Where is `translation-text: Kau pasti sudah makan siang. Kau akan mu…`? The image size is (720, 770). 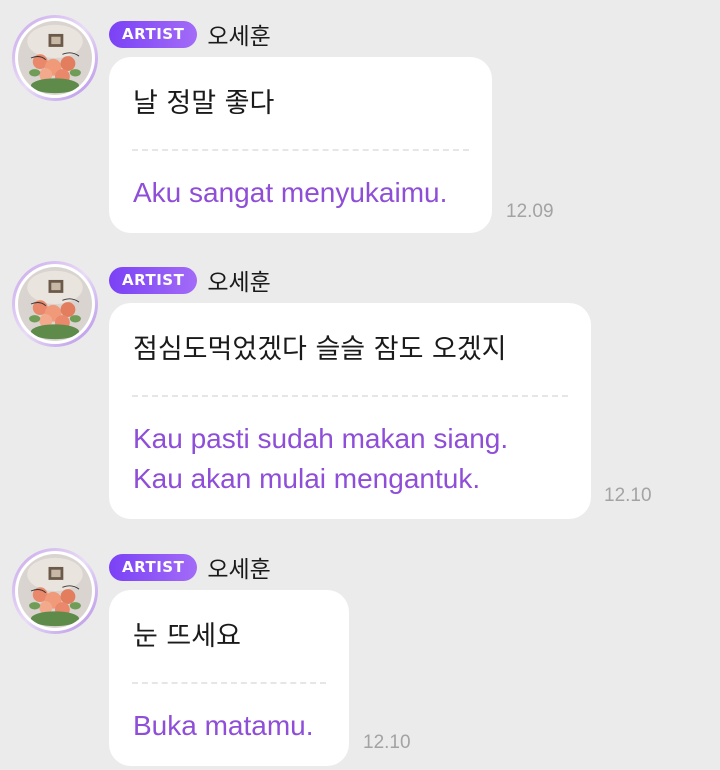 translation-text: Kau pasti sudah makan siang. Kau akan mu… is located at coordinates (350, 448).